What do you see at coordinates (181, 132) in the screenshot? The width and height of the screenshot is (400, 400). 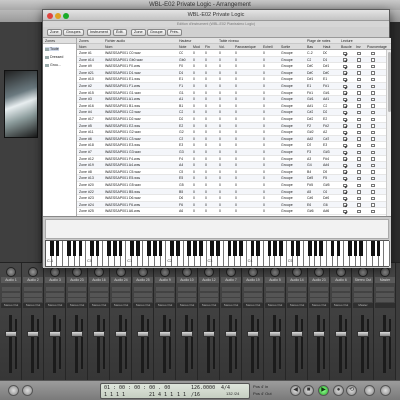 I see `cell-note: G2` at bounding box center [181, 132].